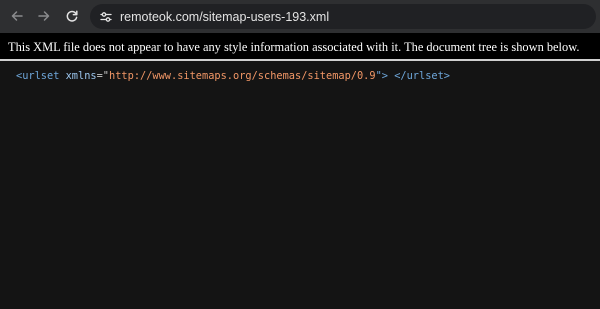 Image resolution: width=600 pixels, height=309 pixels. I want to click on arrow-left-icon, so click(17, 16).